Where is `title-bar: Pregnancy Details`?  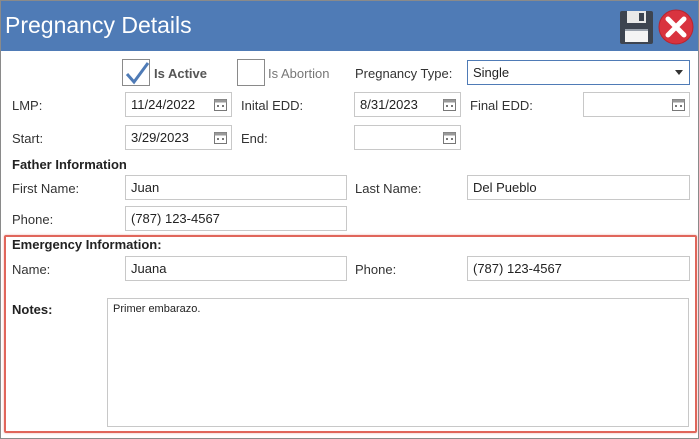
title-bar: Pregnancy Details is located at coordinates (349, 26).